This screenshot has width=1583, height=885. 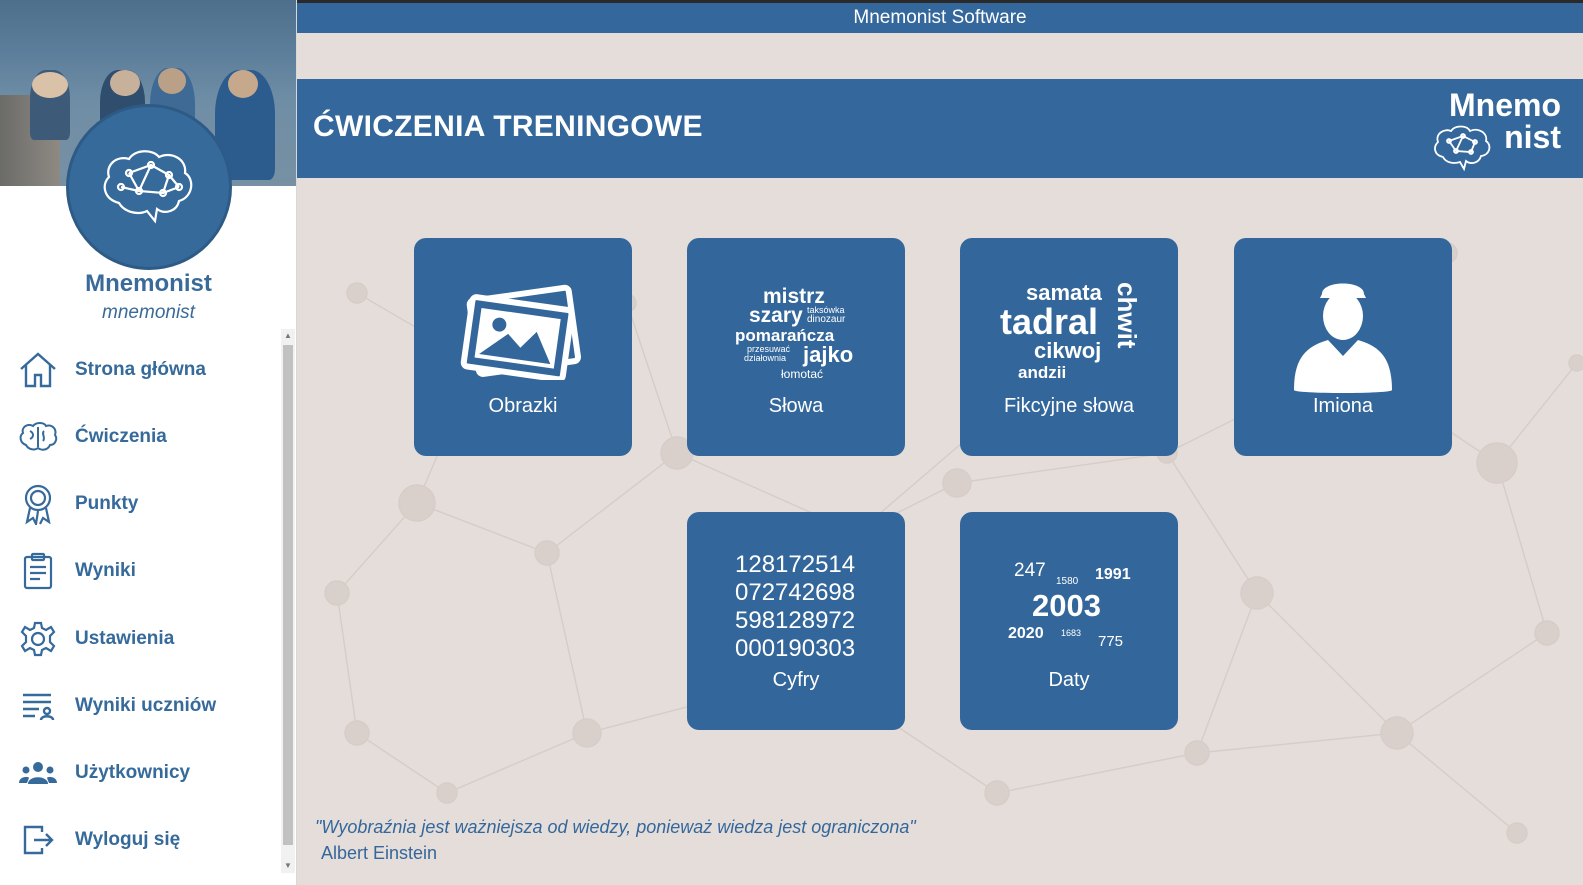 I want to click on sidebar-item-label: Wyniki, so click(x=105, y=570).